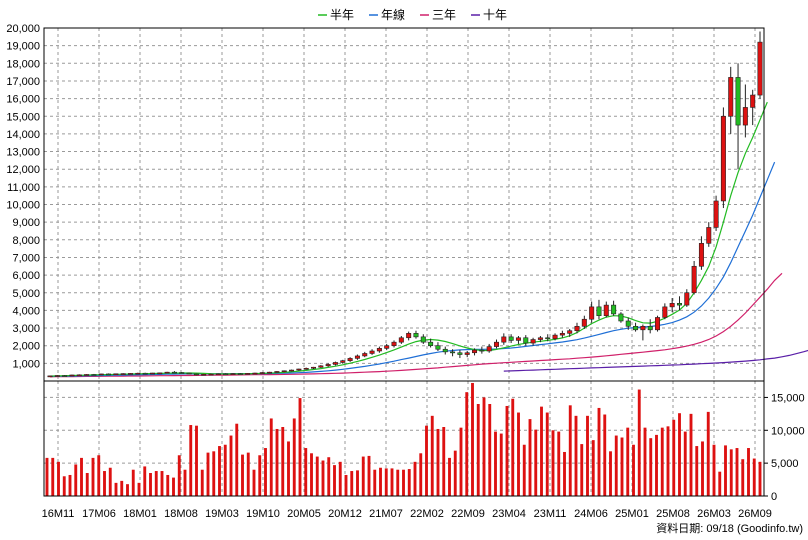  What do you see at coordinates (26, 364) in the screenshot?
I see `price-tick-label: 1,000` at bounding box center [26, 364].